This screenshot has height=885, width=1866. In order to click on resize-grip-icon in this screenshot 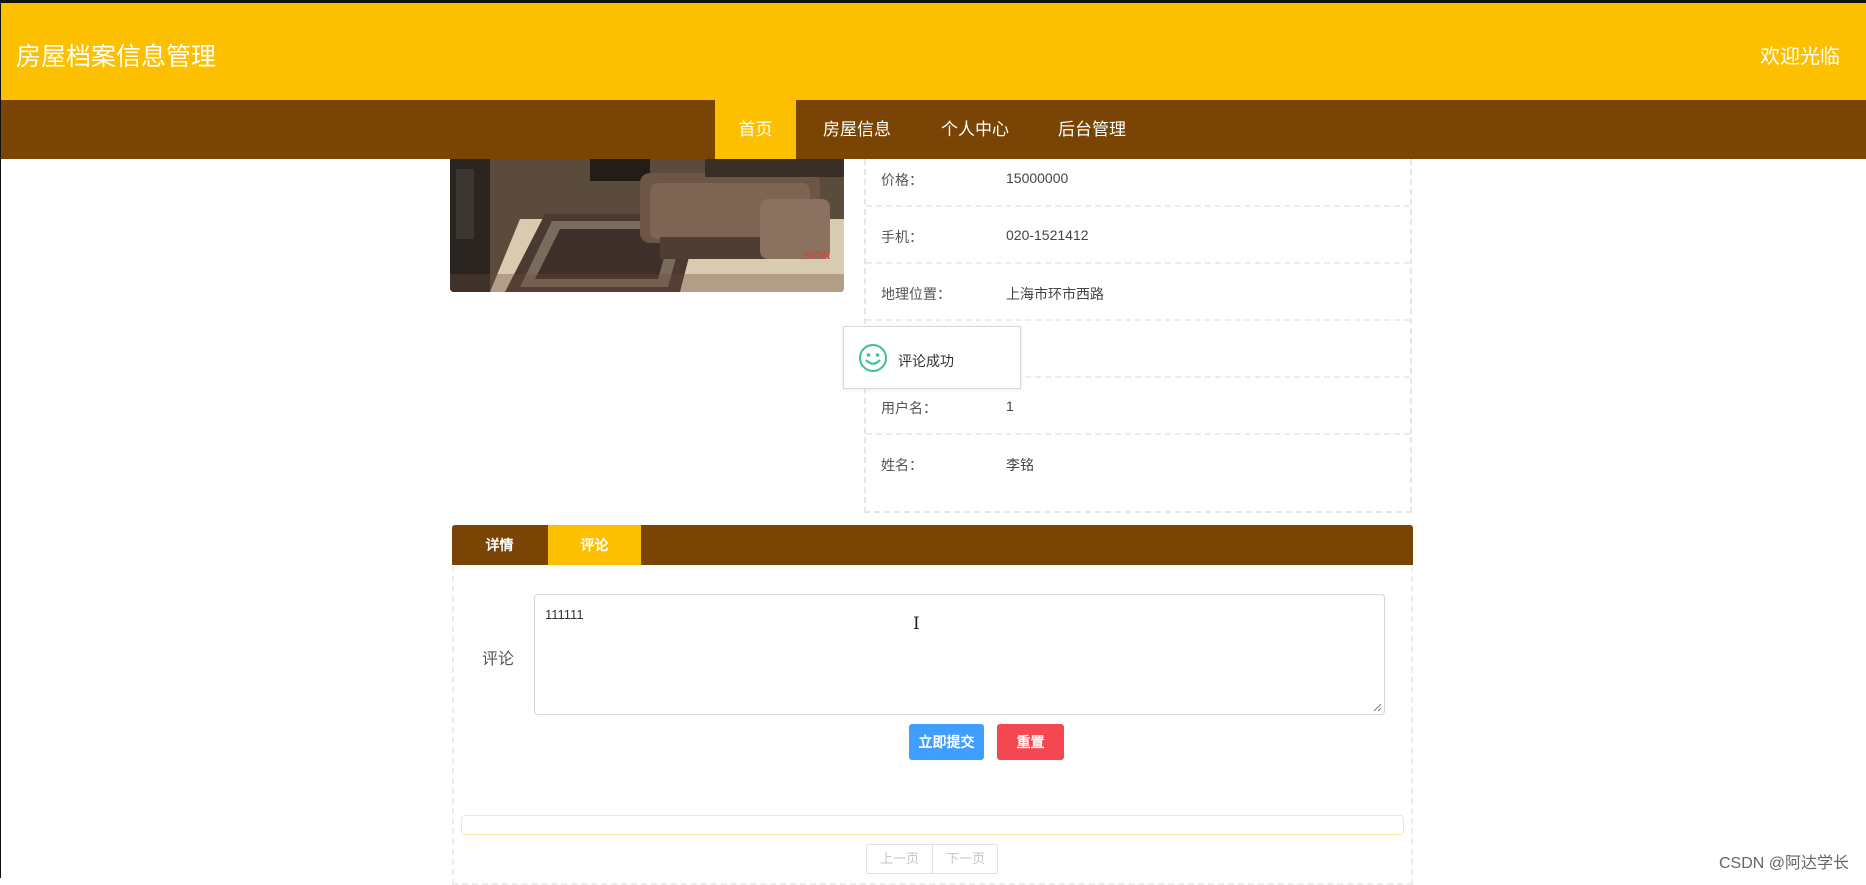, I will do `click(1377, 707)`.